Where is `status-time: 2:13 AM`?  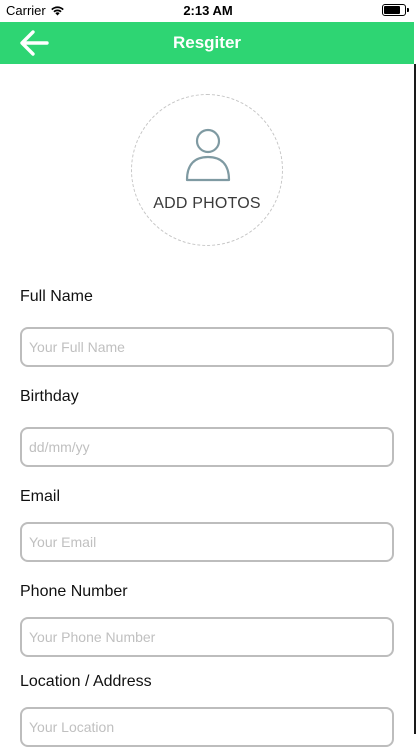
status-time: 2:13 AM is located at coordinates (208, 10).